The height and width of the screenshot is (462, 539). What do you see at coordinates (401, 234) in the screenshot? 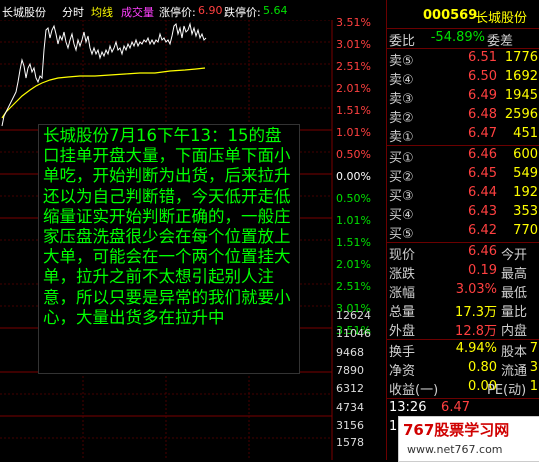
I see `buy-level-label: 买⑤` at bounding box center [401, 234].